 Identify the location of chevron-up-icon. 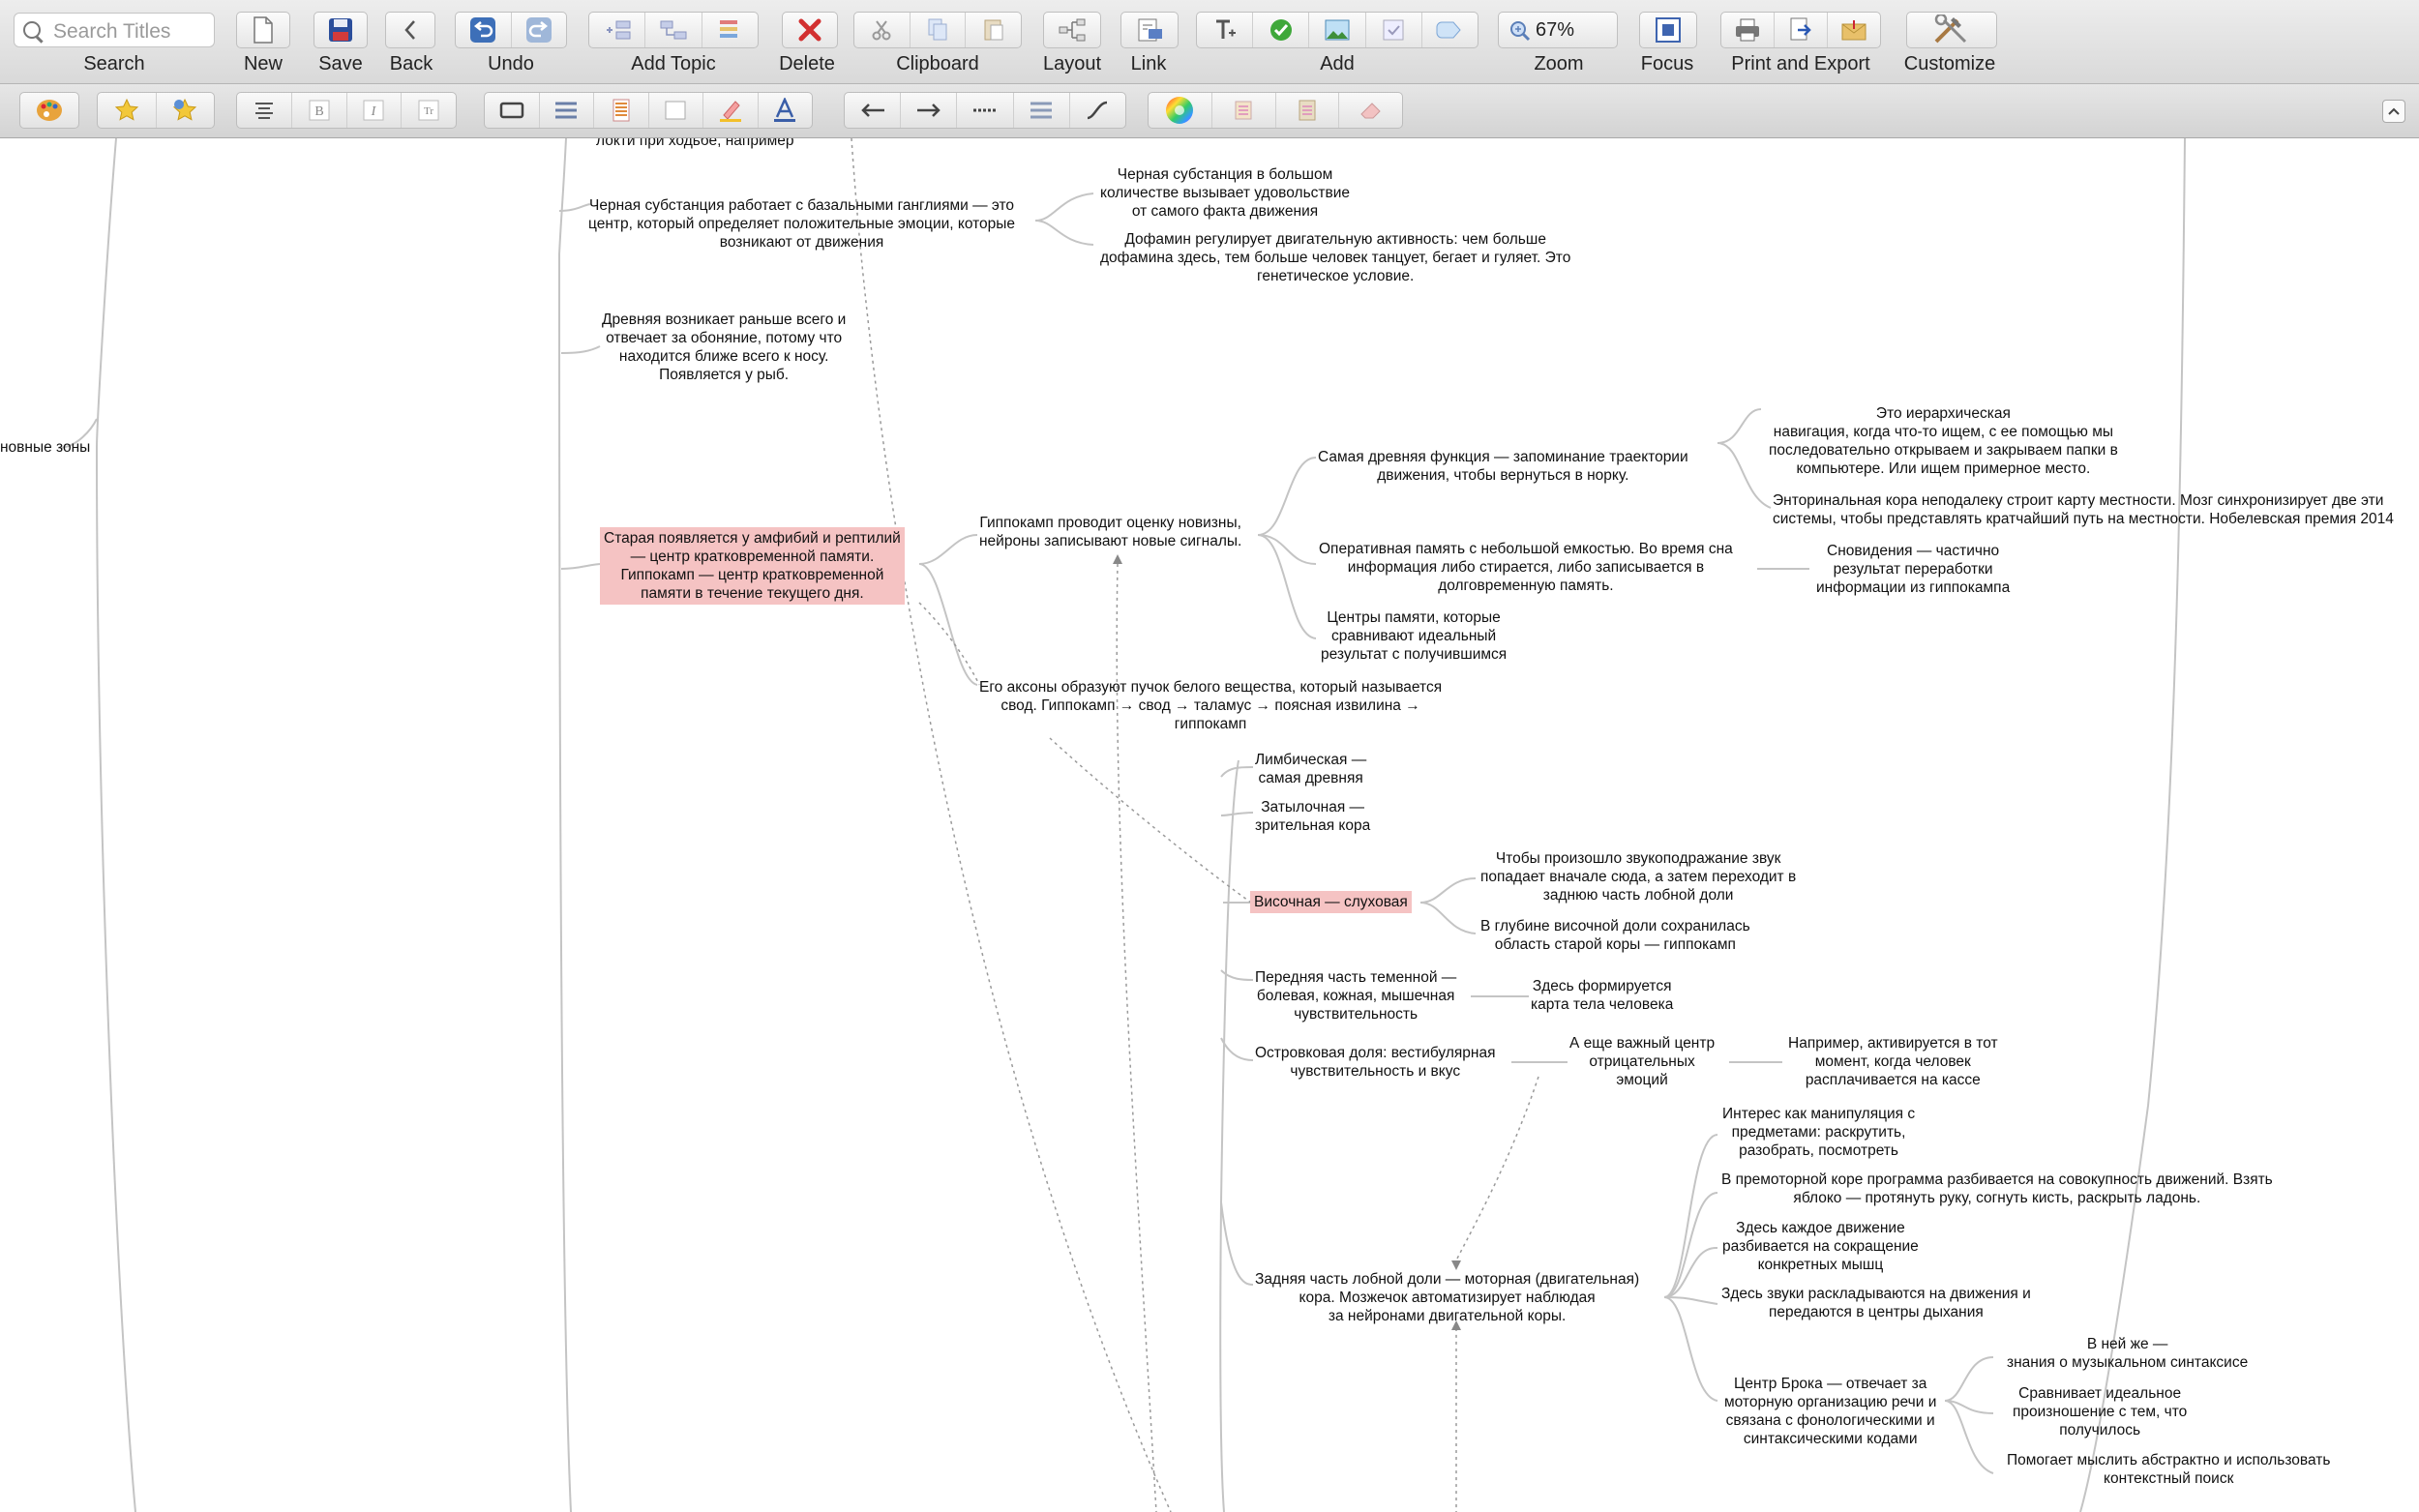
(2394, 111).